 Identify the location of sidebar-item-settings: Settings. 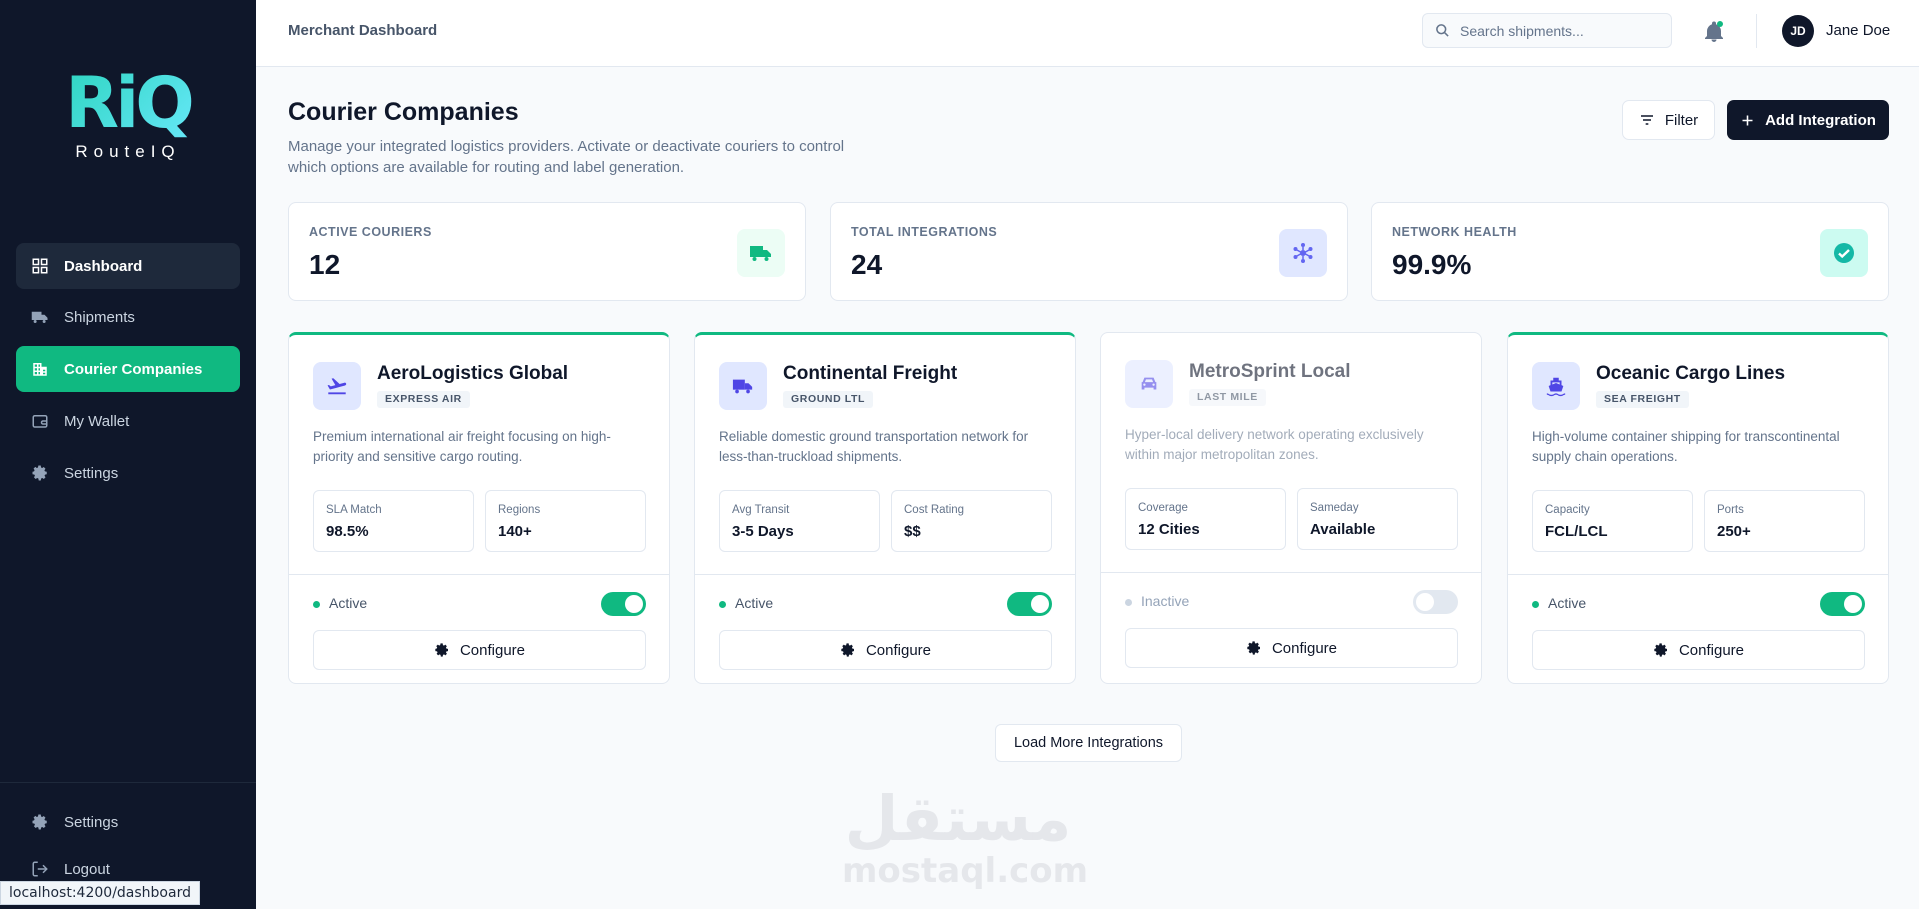
(128, 473).